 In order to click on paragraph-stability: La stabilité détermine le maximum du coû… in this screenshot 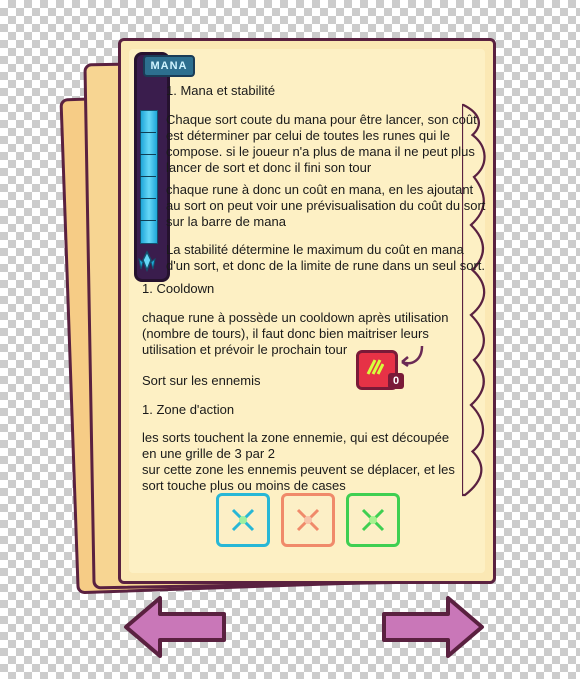, I will do `click(326, 257)`.